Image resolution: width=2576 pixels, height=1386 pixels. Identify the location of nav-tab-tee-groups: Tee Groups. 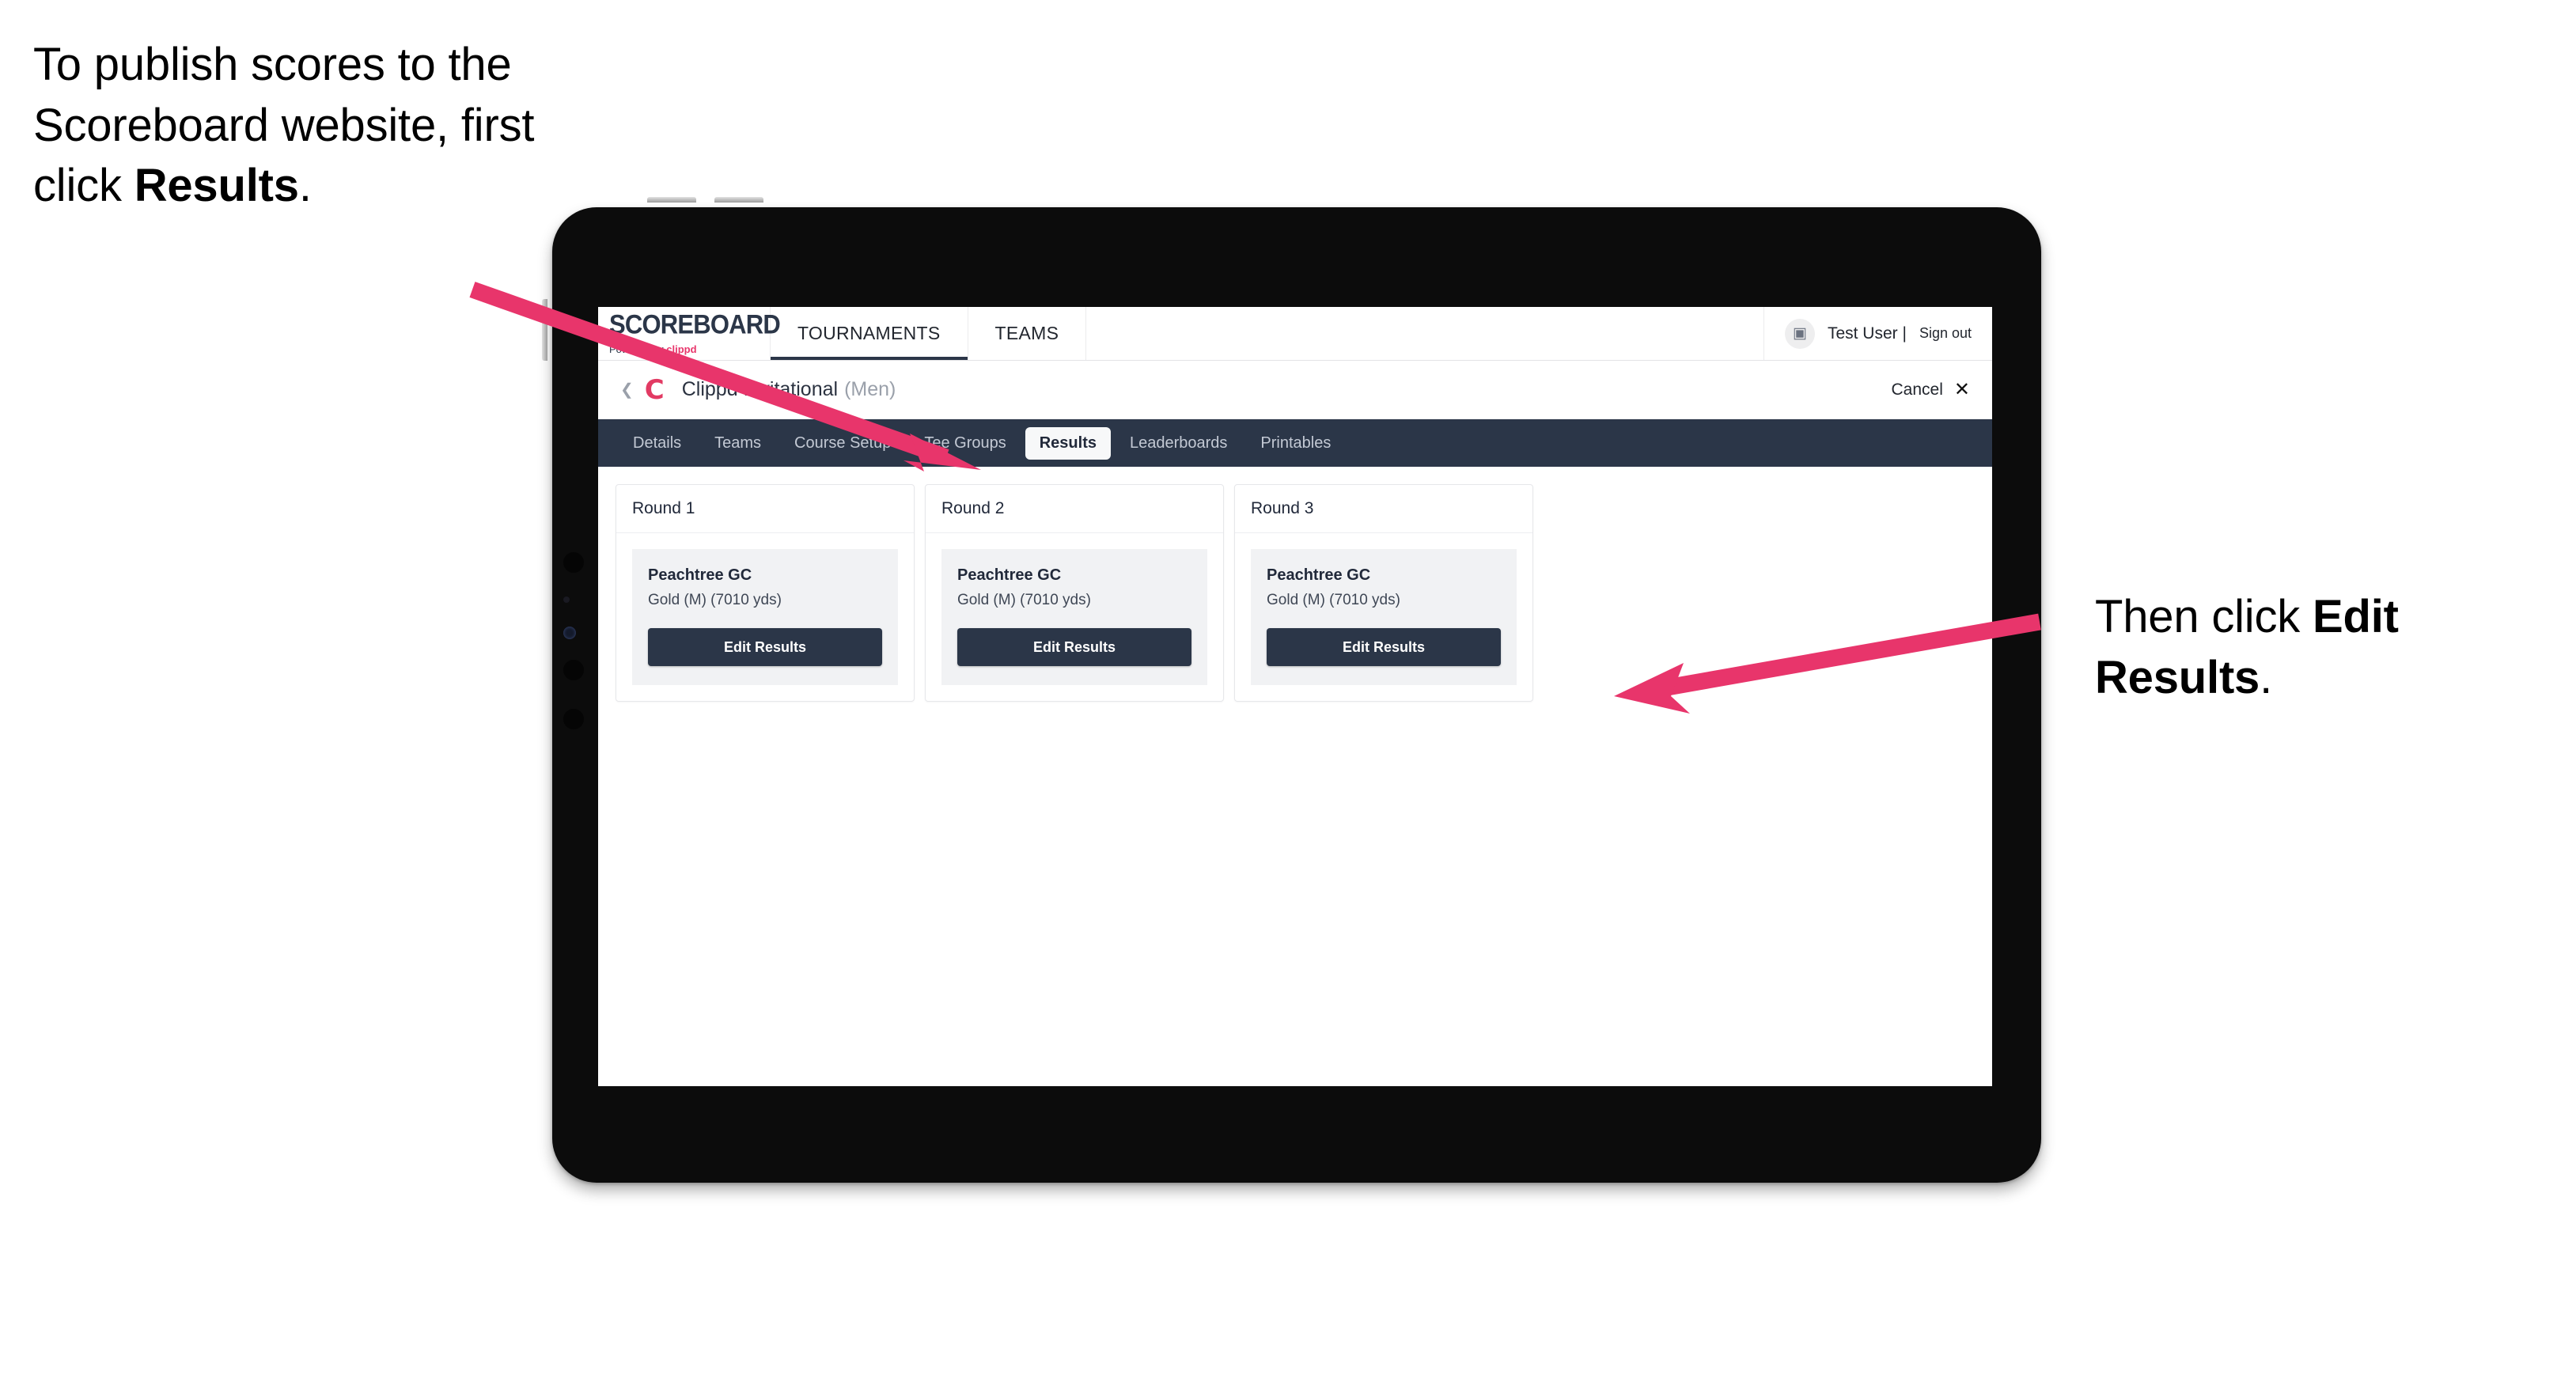
(965, 444).